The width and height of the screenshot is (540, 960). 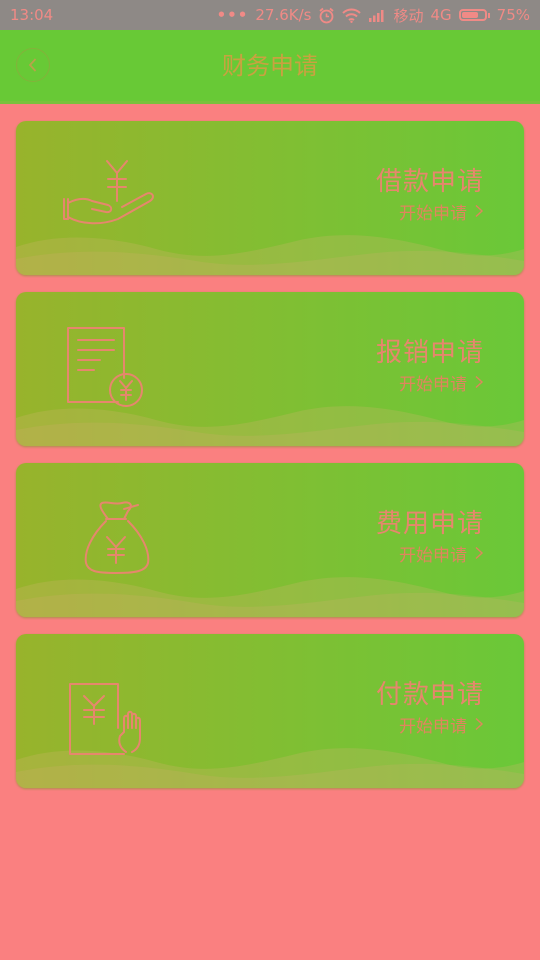 I want to click on document-yuan-icon, so click(x=105, y=367).